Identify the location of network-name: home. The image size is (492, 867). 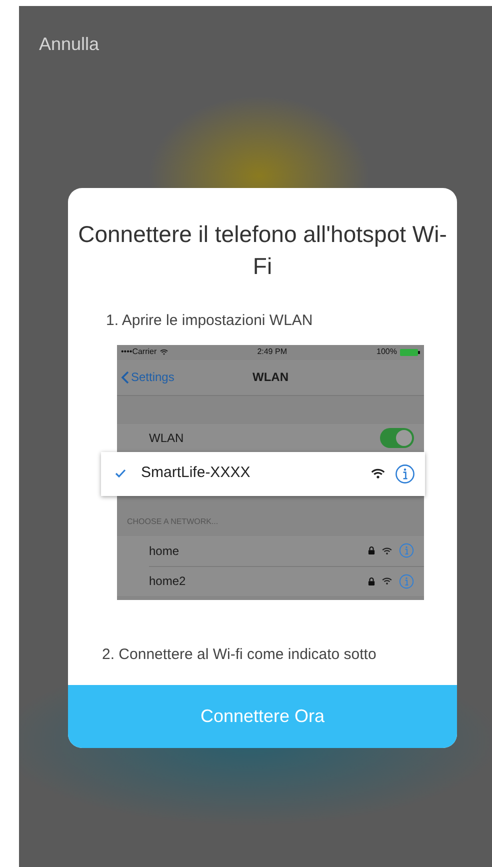
(164, 551).